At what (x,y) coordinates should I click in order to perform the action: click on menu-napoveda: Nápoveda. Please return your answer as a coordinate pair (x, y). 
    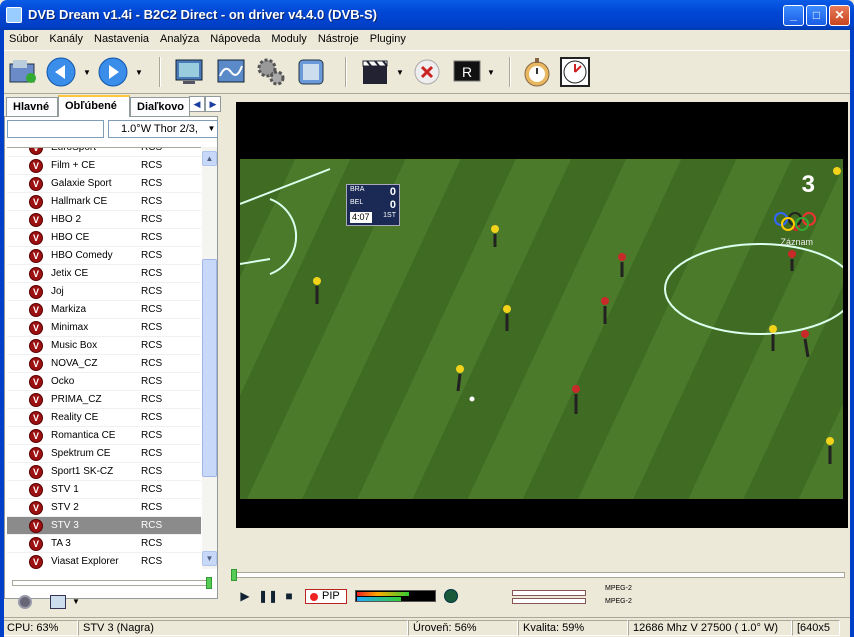
    Looking at the image, I should click on (235, 37).